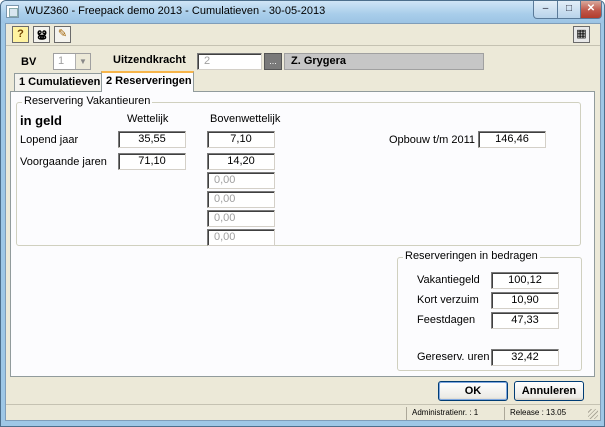 The height and width of the screenshot is (427, 605). I want to click on tab-reserveringen: 2 Reserveringen, so click(147, 81).